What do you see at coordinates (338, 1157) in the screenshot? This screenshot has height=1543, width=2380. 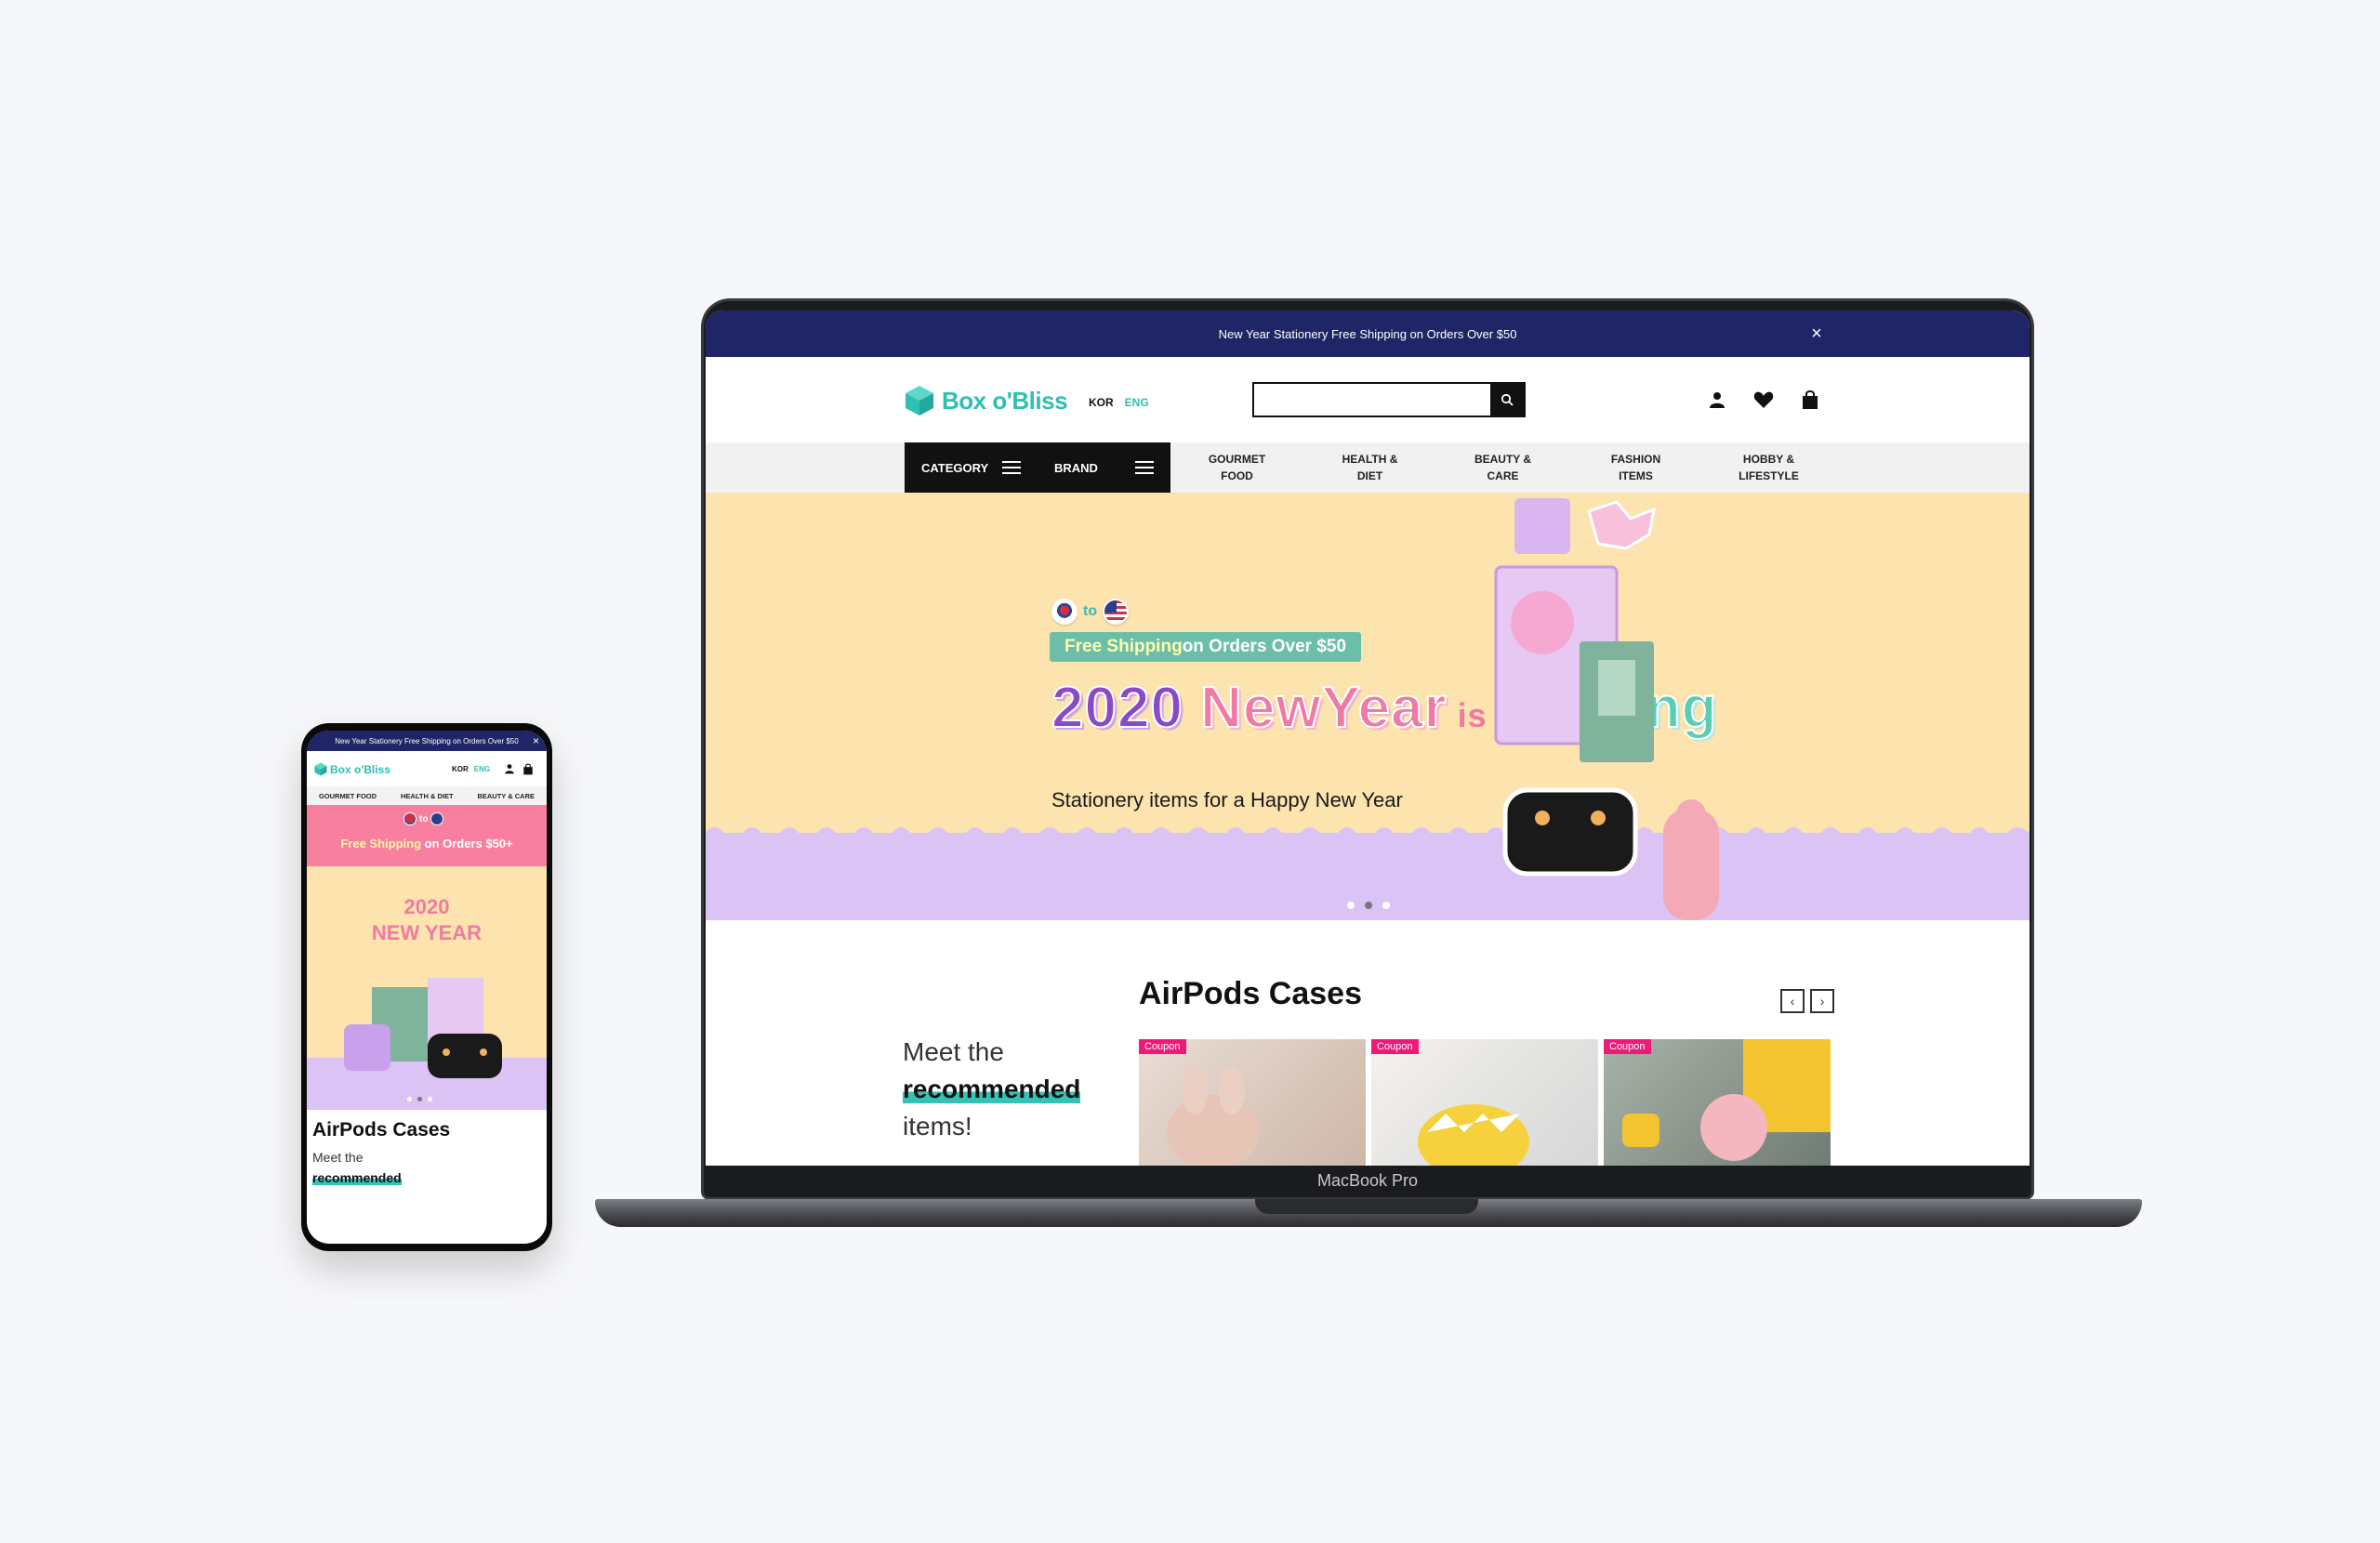 I see `mobile-meet-line-1: Meet the` at bounding box center [338, 1157].